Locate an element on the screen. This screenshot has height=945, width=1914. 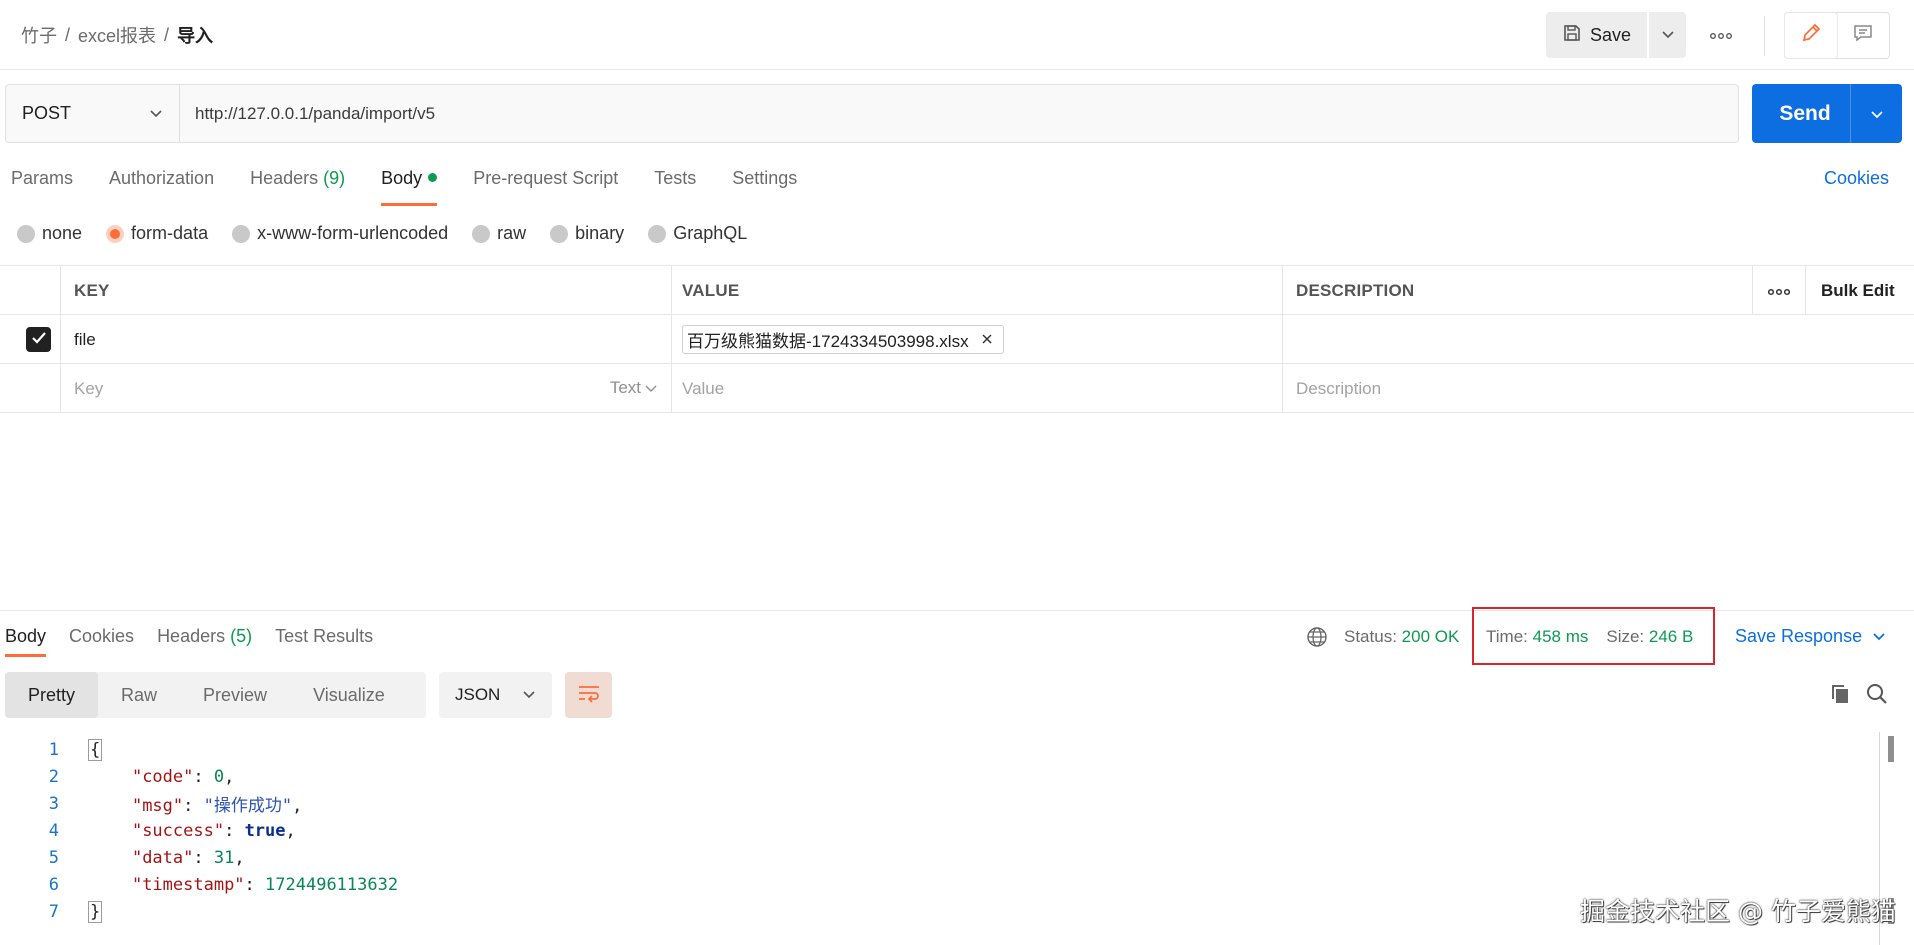
bulk-edit-button: Bulk Edit is located at coordinates (1859, 290).